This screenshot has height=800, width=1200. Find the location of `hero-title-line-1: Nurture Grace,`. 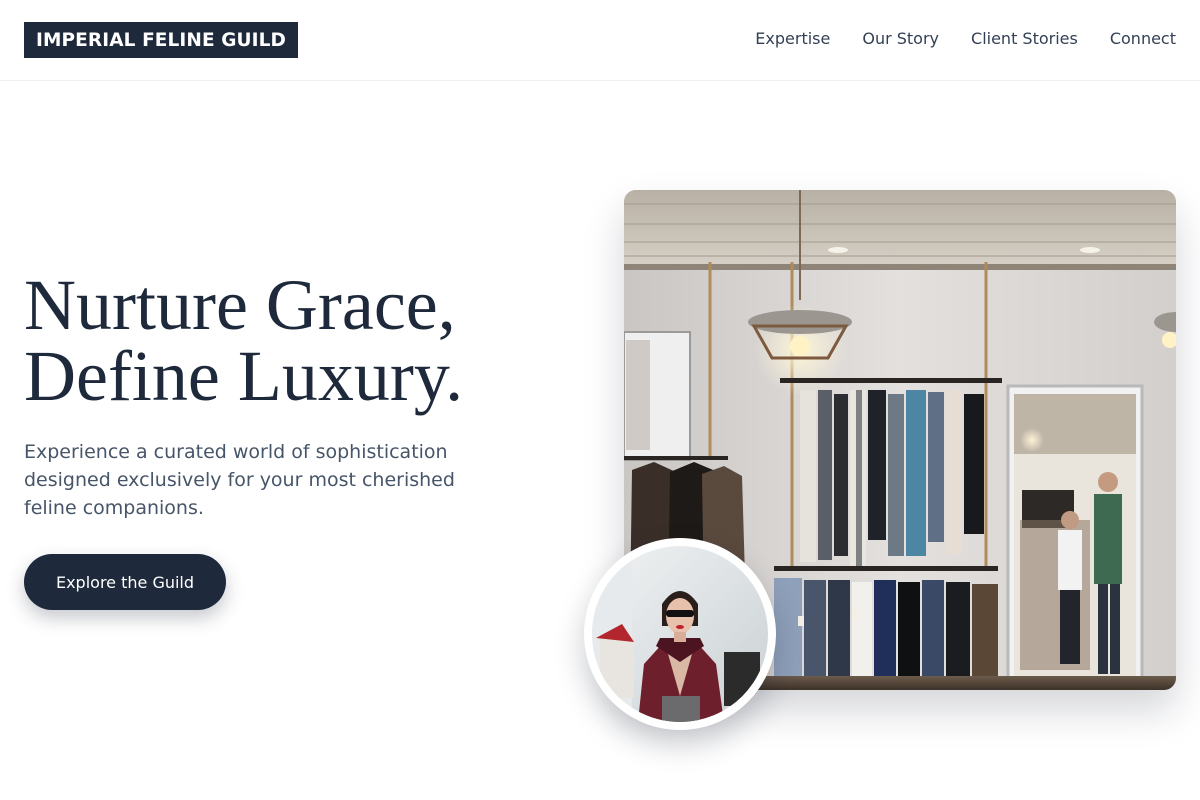

hero-title-line-1: Nurture Grace, is located at coordinates (240, 305).